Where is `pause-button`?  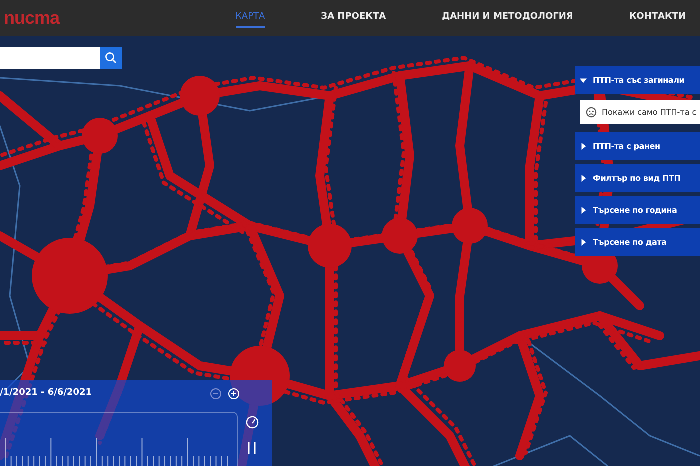 pause-button is located at coordinates (252, 448).